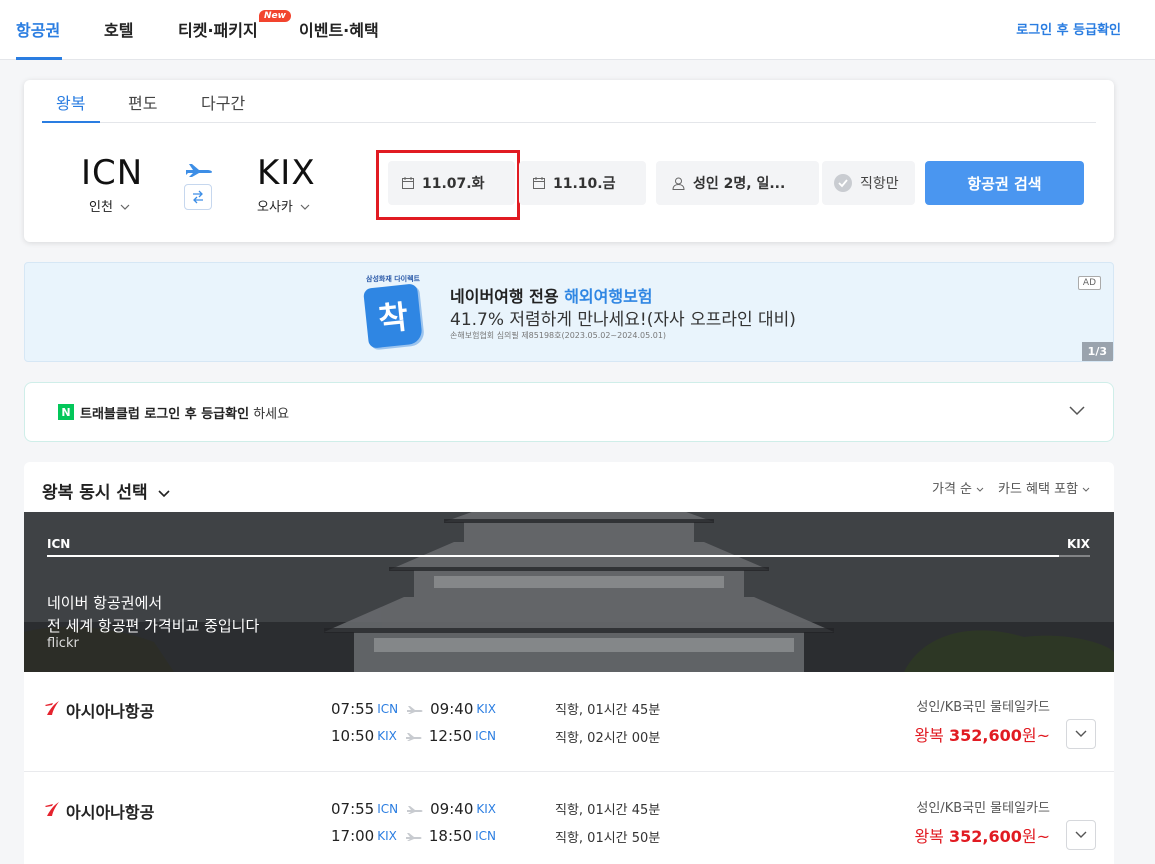 The image size is (1155, 864). What do you see at coordinates (608, 838) in the screenshot?
I see `leg-info: 직항, 01시간 50분` at bounding box center [608, 838].